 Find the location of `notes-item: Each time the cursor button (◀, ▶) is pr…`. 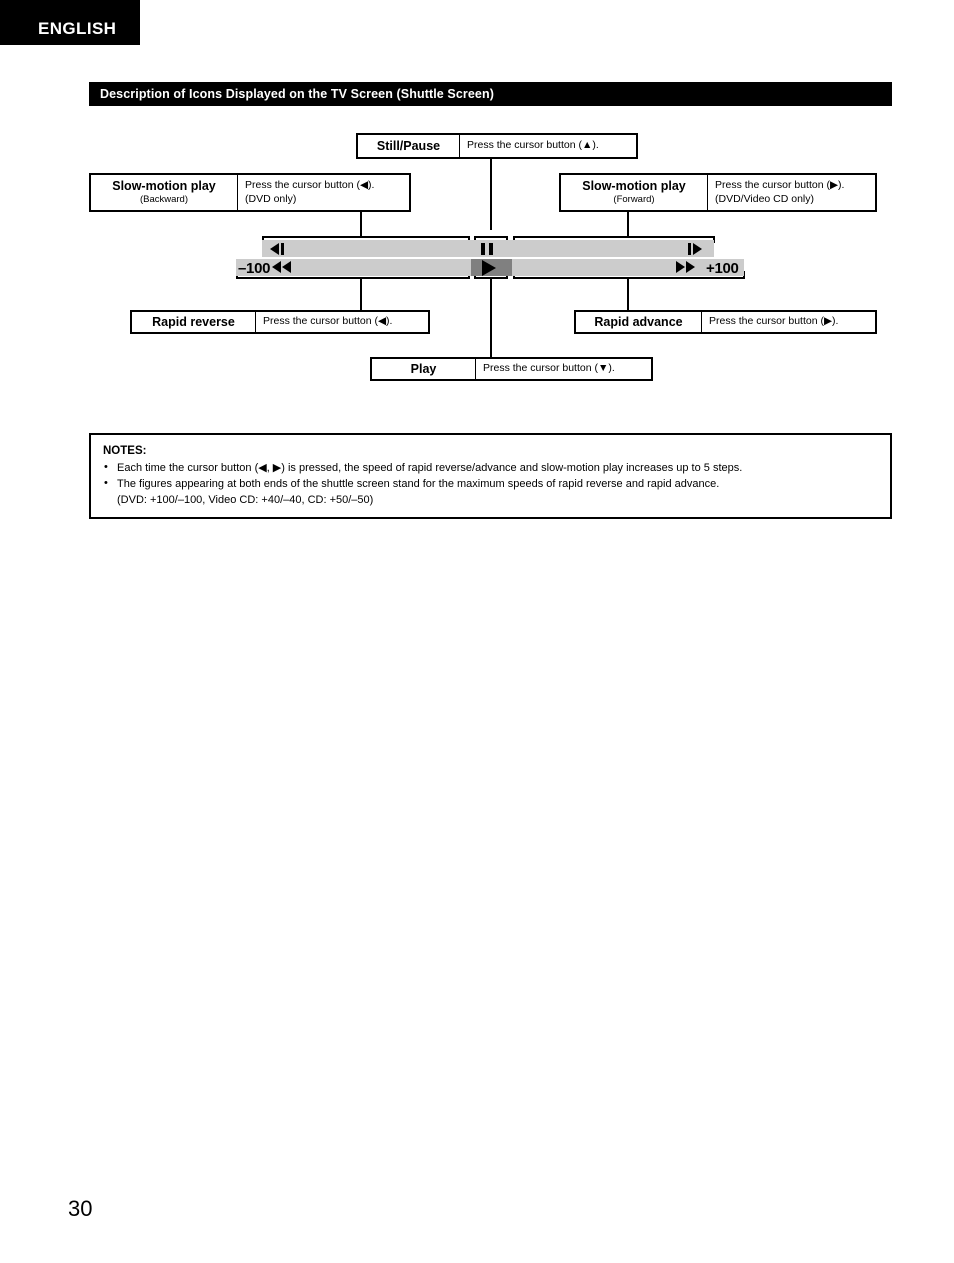

notes-item: Each time the cursor button (◀, ▶) is pr… is located at coordinates (490, 468).